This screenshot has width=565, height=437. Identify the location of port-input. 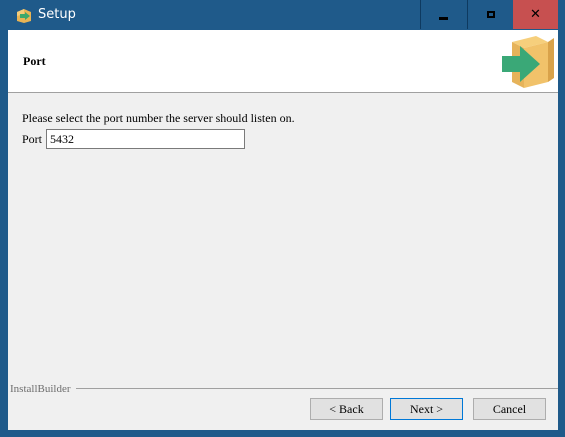
(145, 139).